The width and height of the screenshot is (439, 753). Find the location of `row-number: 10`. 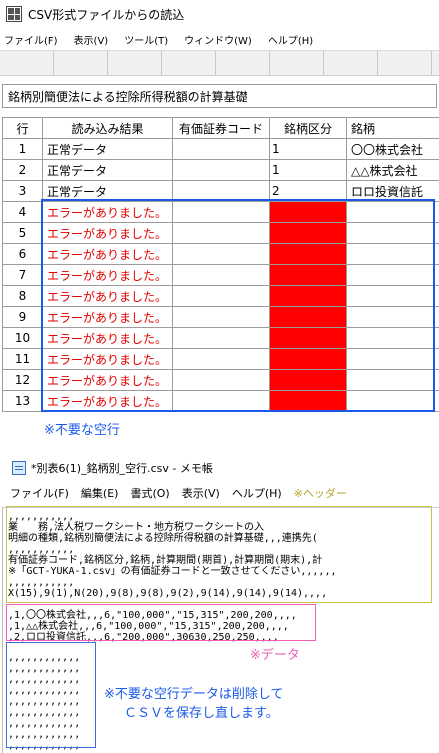

row-number: 10 is located at coordinates (22, 338).